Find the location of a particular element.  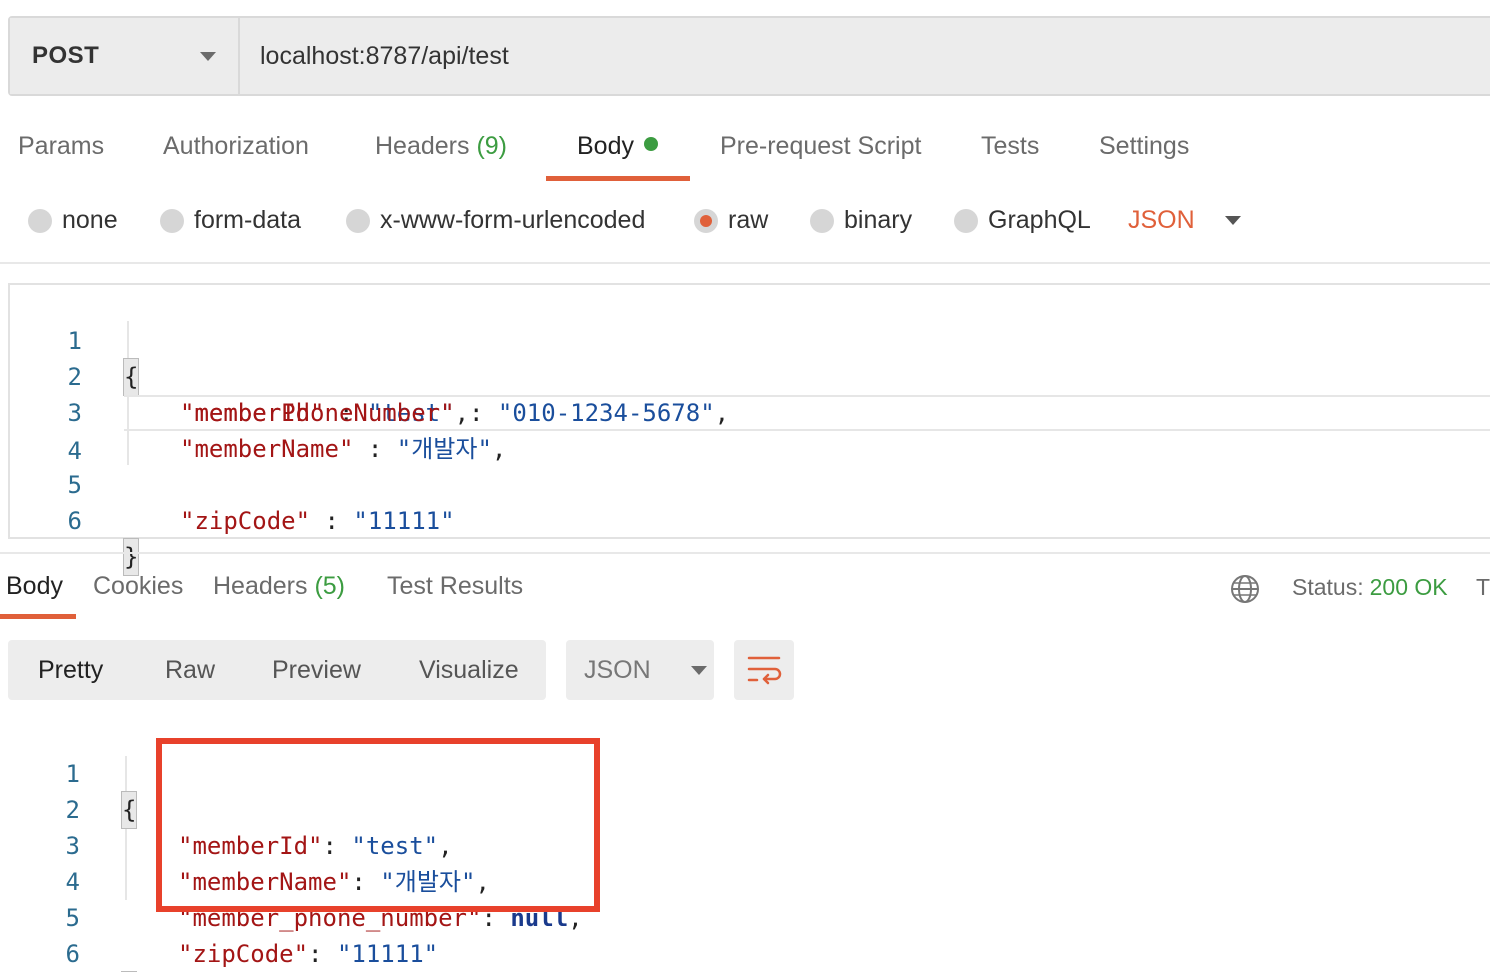

status-label: Status: is located at coordinates (1328, 587).